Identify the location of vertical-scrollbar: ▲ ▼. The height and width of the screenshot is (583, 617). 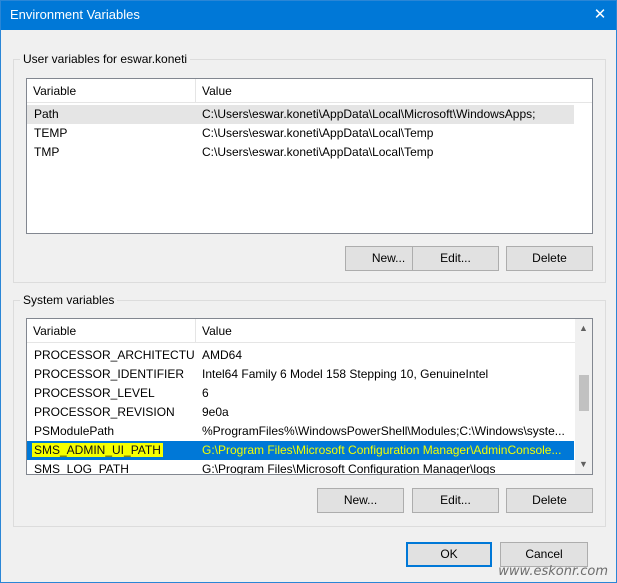
(583, 396).